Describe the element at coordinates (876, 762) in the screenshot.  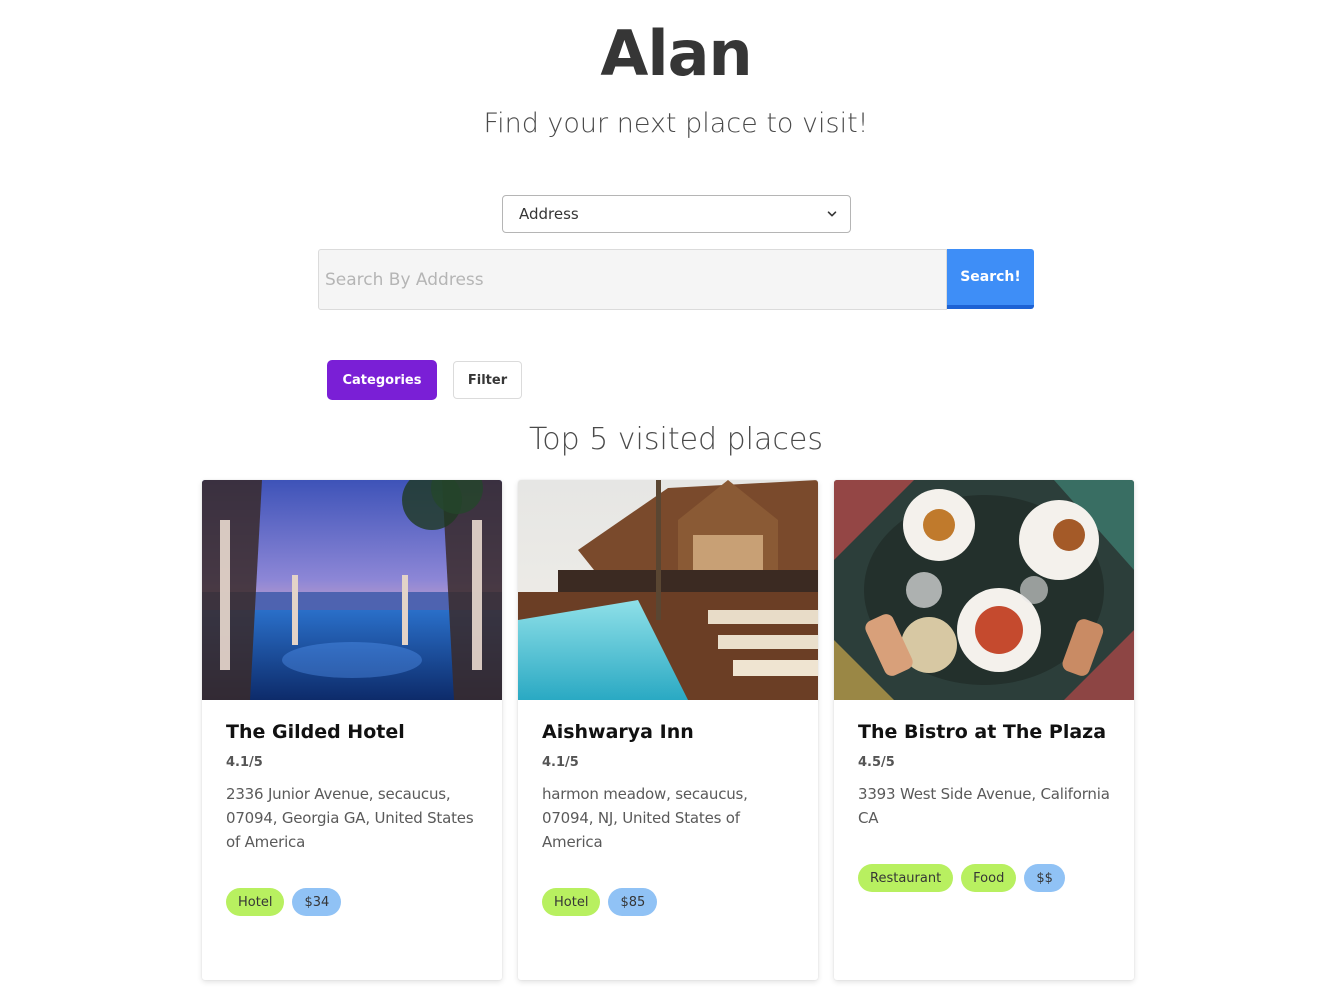
I see `place-rating: 4.5/5` at that location.